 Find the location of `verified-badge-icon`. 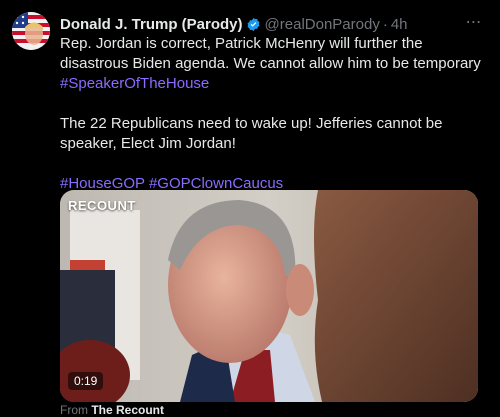

verified-badge-icon is located at coordinates (253, 24).